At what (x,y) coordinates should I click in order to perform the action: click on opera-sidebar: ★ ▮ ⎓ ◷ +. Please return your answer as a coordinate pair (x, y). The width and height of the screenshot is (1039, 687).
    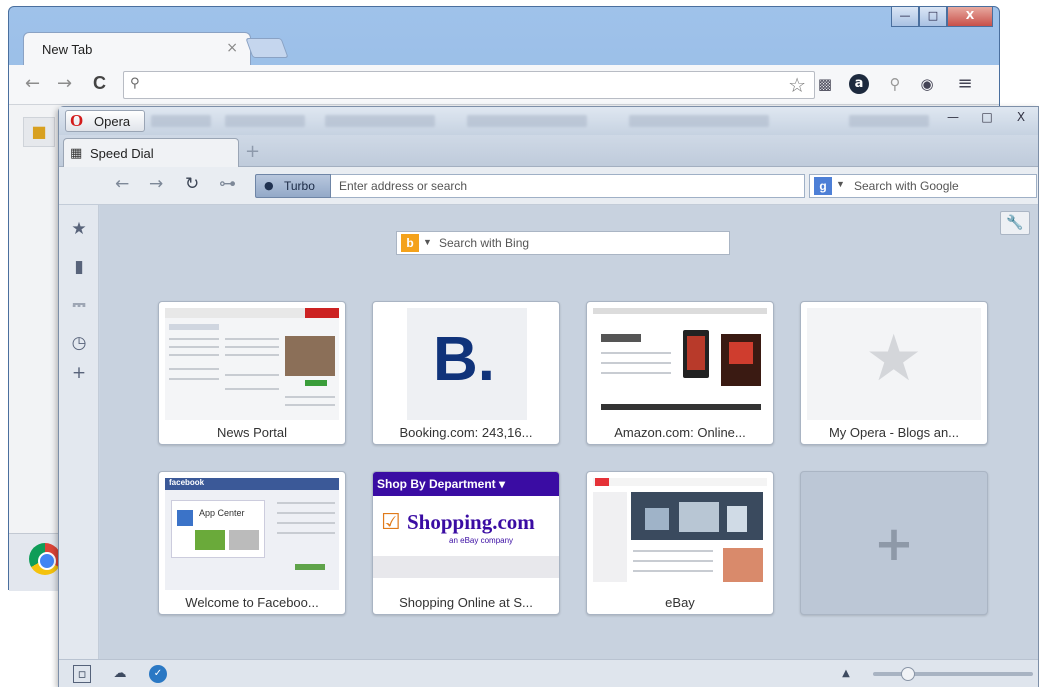
    Looking at the image, I should click on (79, 432).